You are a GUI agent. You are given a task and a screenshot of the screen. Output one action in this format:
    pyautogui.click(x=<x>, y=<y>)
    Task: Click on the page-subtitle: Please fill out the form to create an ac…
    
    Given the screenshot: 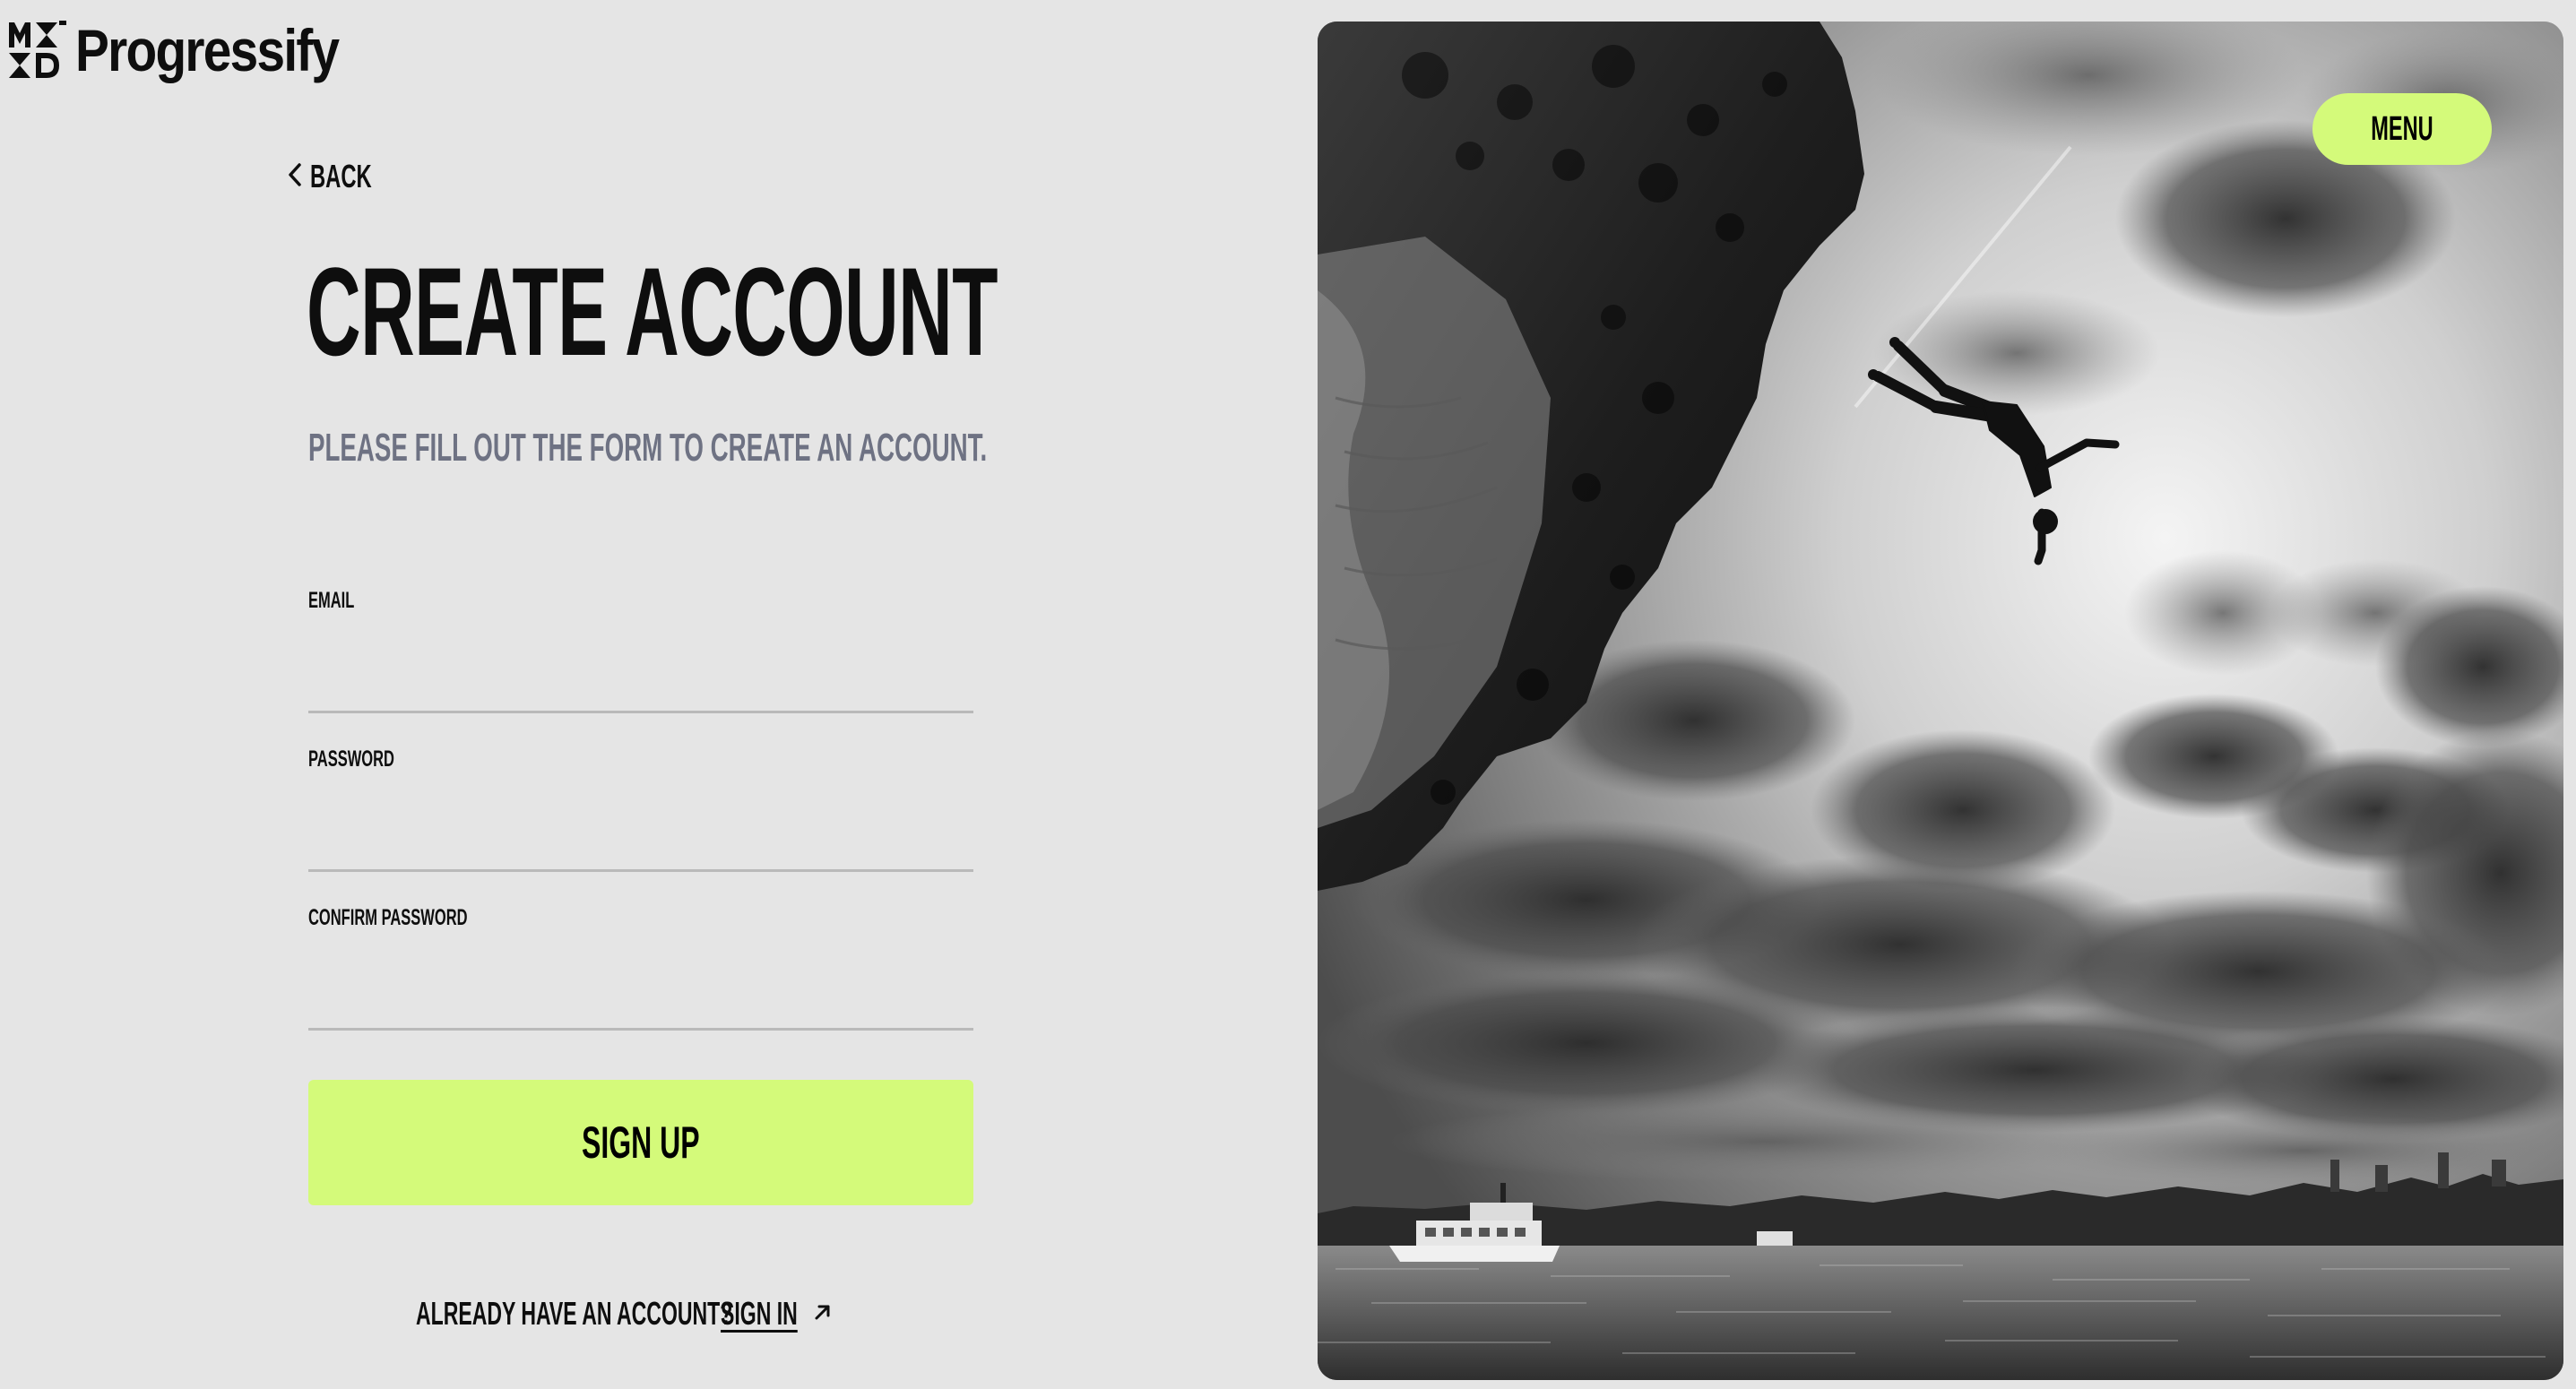 What is the action you would take?
    pyautogui.click(x=648, y=448)
    